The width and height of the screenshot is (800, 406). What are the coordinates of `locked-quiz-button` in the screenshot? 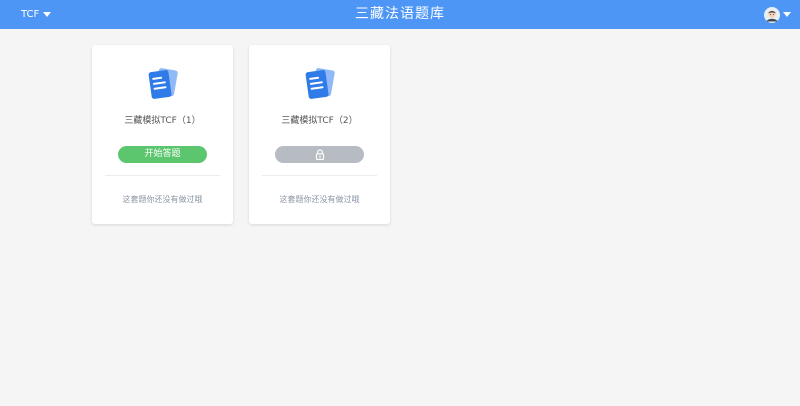 It's located at (319, 154).